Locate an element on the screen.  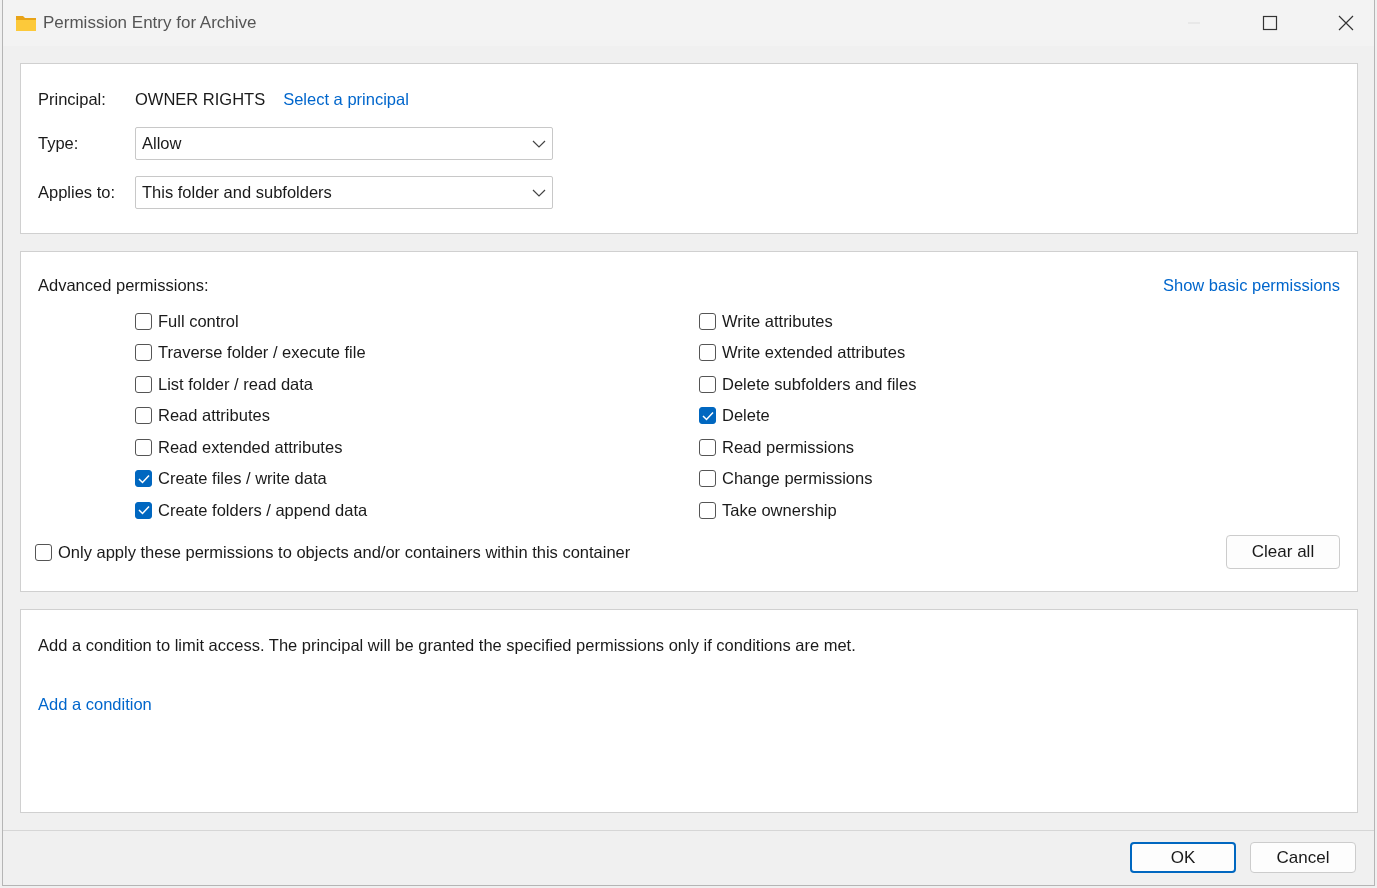
applies-to-label: Applies to: is located at coordinates (77, 193).